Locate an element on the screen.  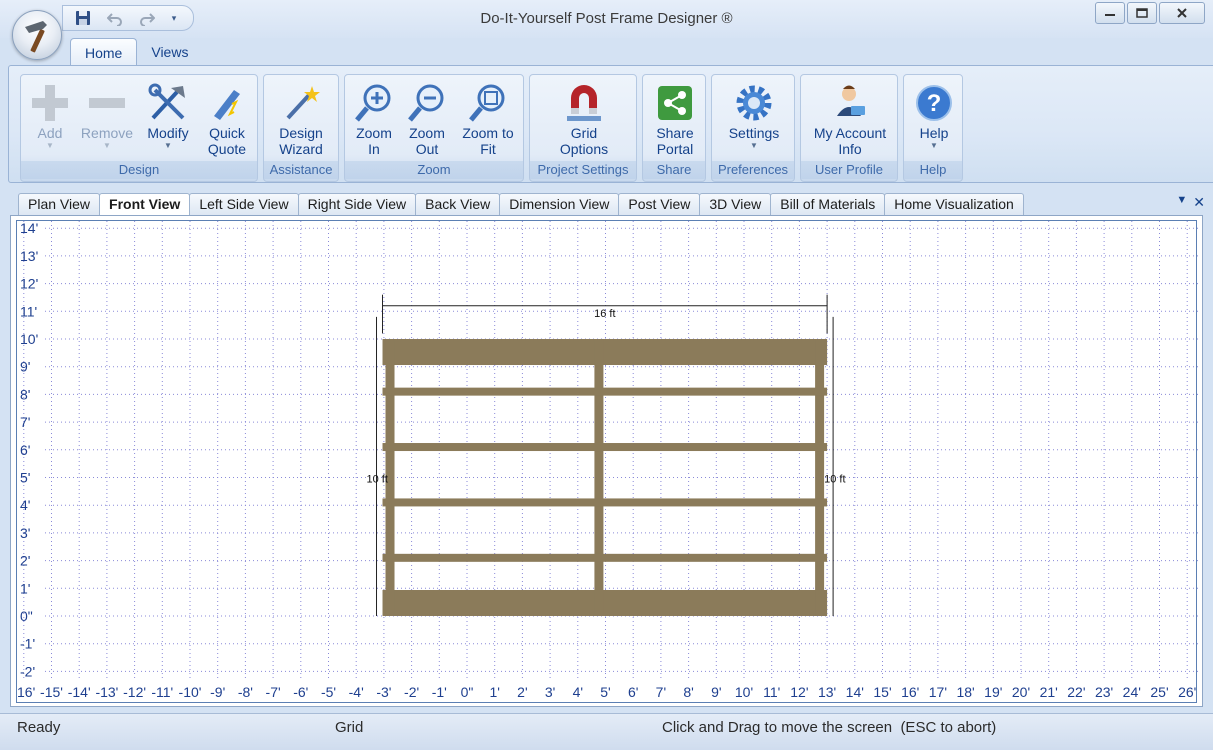
my-account-info-button: My Account Info is located at coordinates (850, 119).